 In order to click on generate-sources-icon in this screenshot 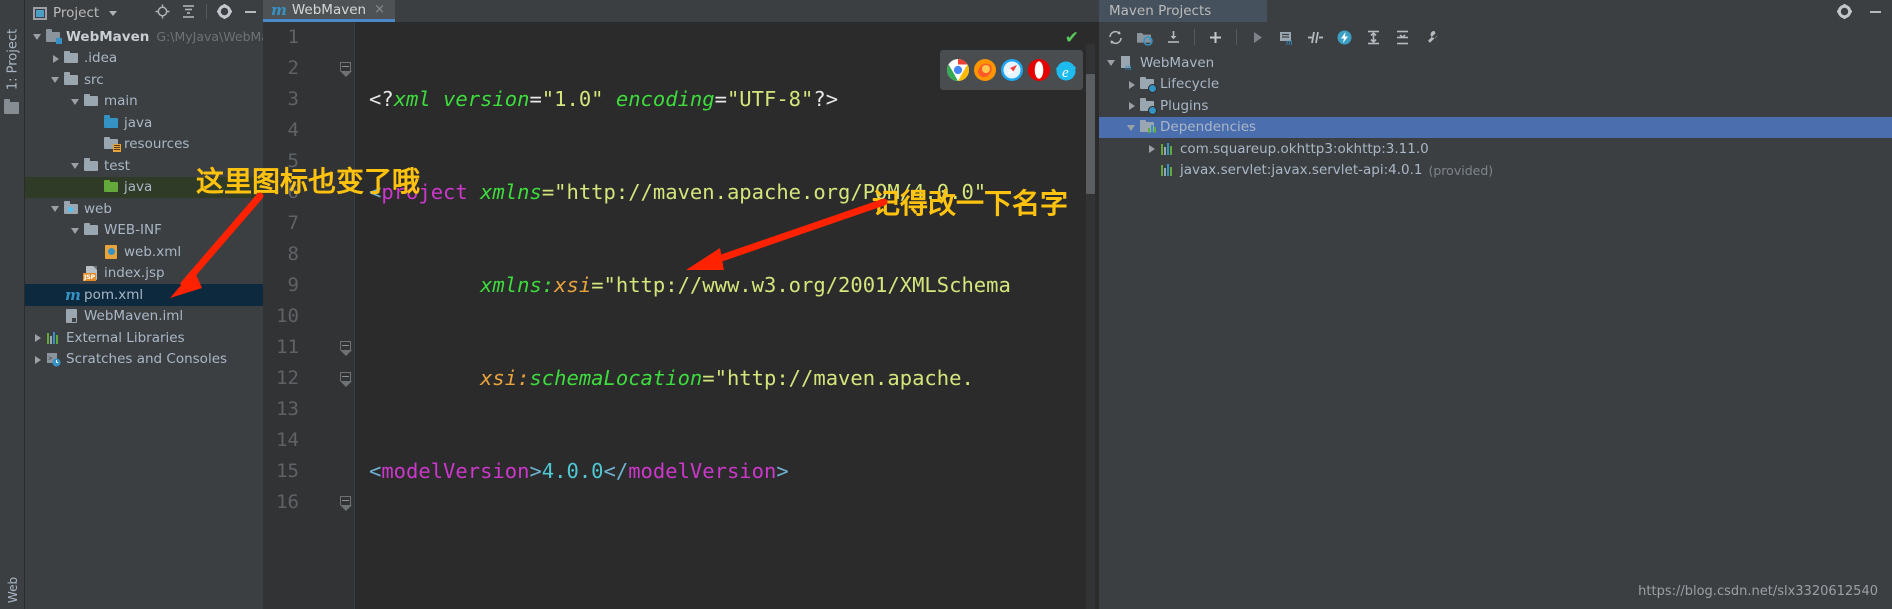, I will do `click(1144, 37)`.